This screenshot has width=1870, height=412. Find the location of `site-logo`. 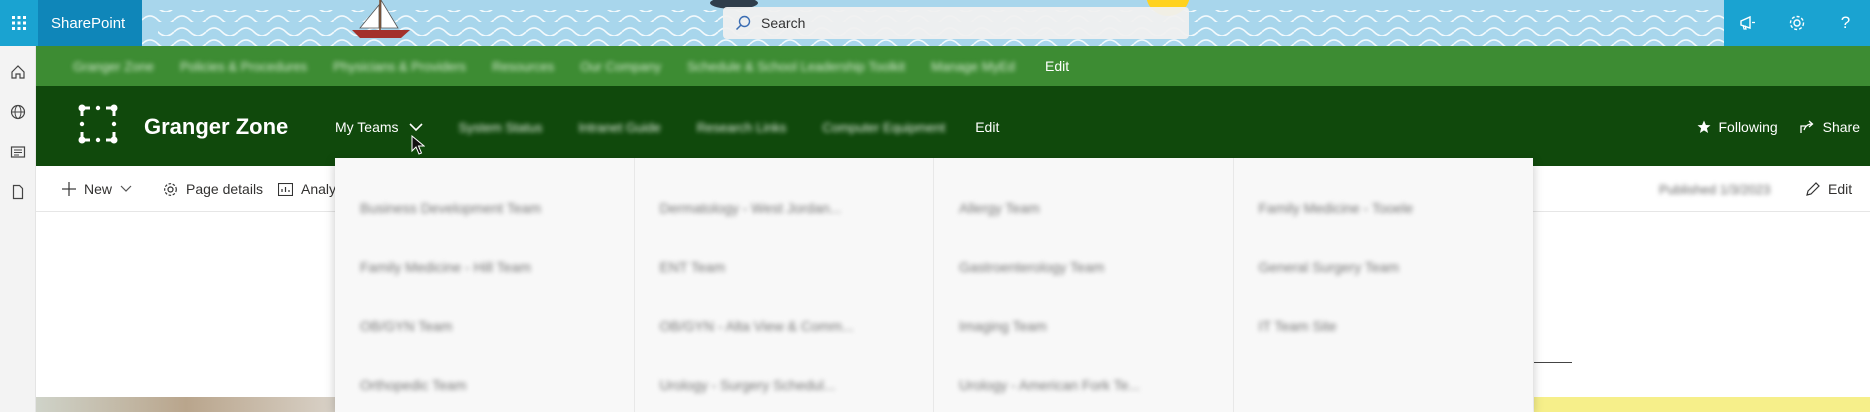

site-logo is located at coordinates (98, 124).